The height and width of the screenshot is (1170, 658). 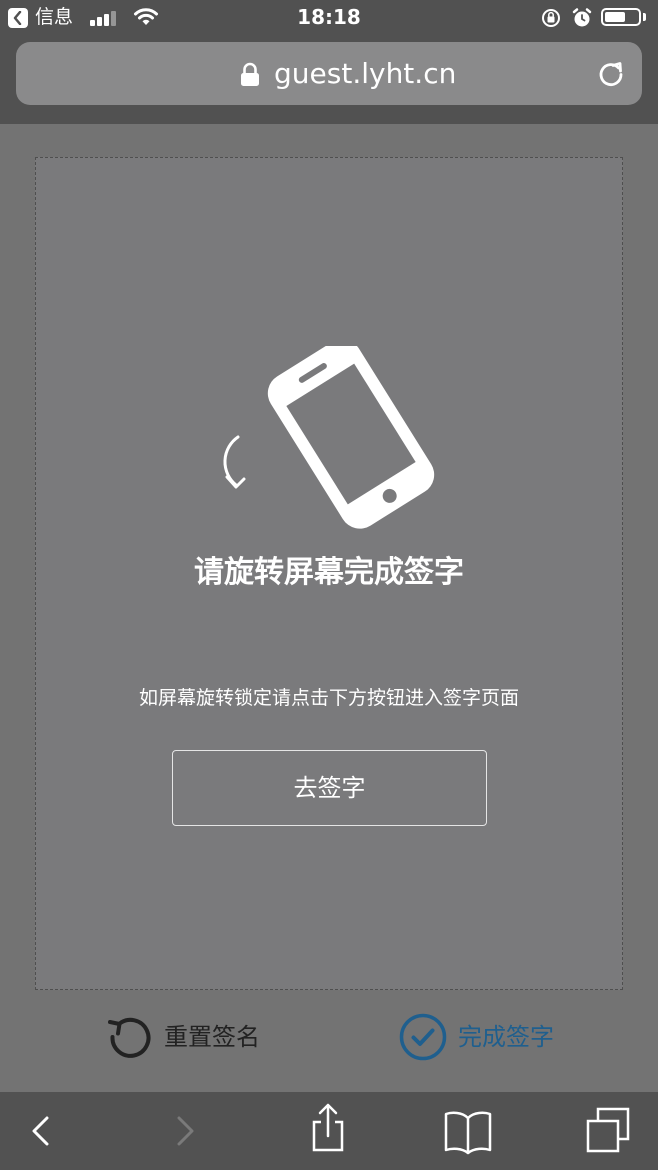 What do you see at coordinates (506, 1037) in the screenshot?
I see `finish-signature-label: 完成签字` at bounding box center [506, 1037].